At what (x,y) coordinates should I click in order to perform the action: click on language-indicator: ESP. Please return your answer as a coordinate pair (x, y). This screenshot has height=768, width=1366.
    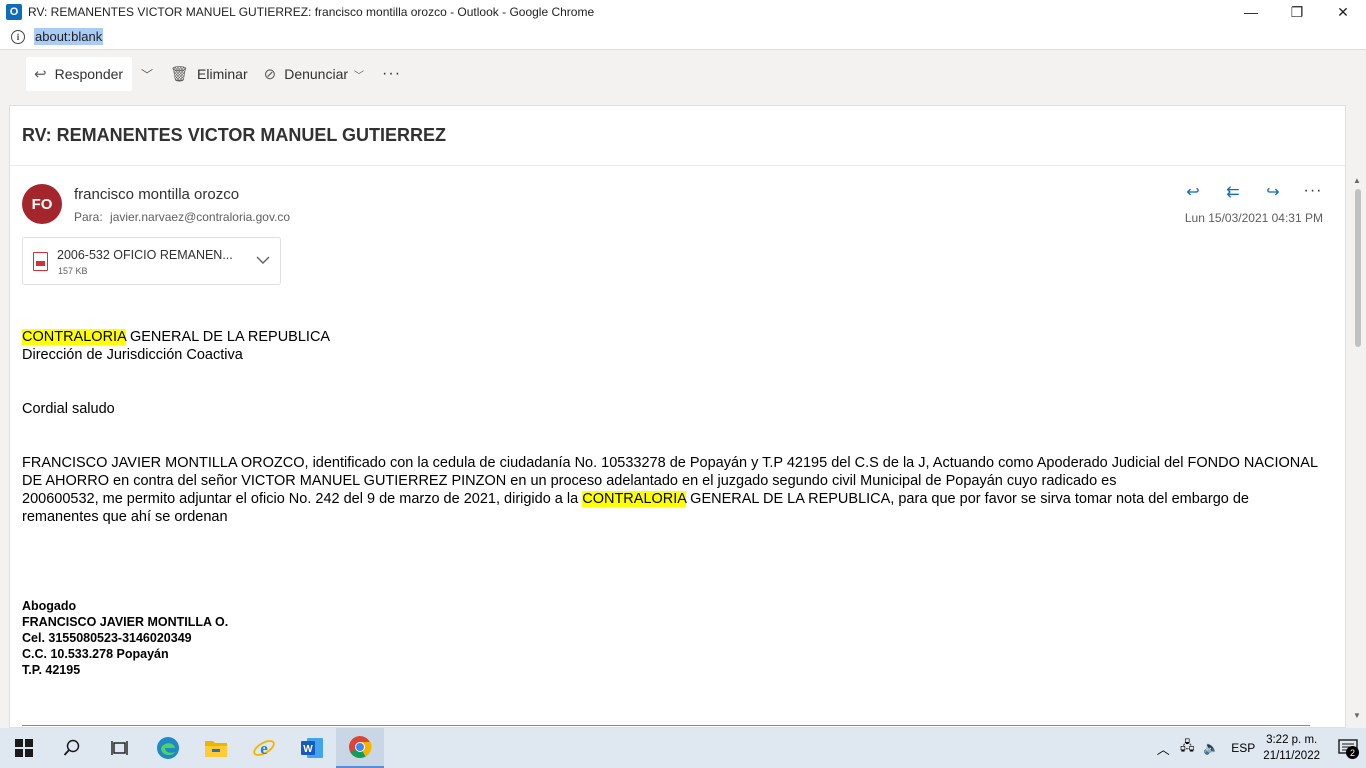
    Looking at the image, I should click on (1243, 748).